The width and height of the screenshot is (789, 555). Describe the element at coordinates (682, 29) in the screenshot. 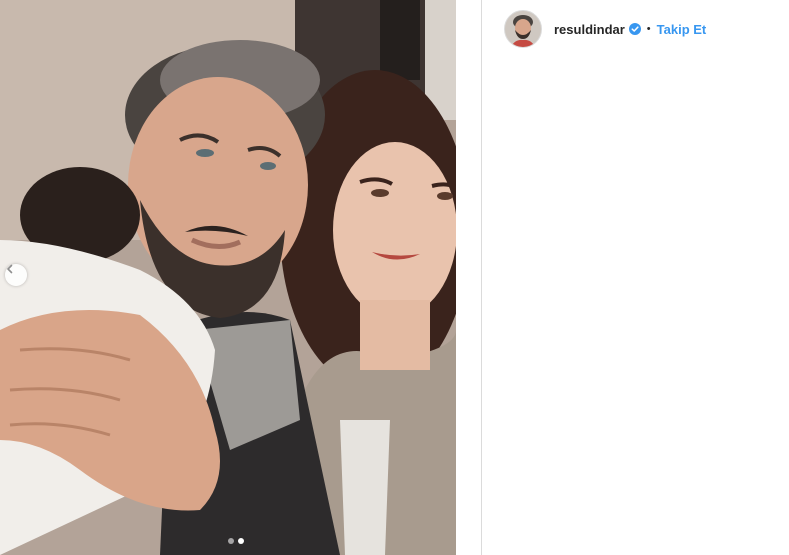

I see `follow-button: Takip Et` at that location.